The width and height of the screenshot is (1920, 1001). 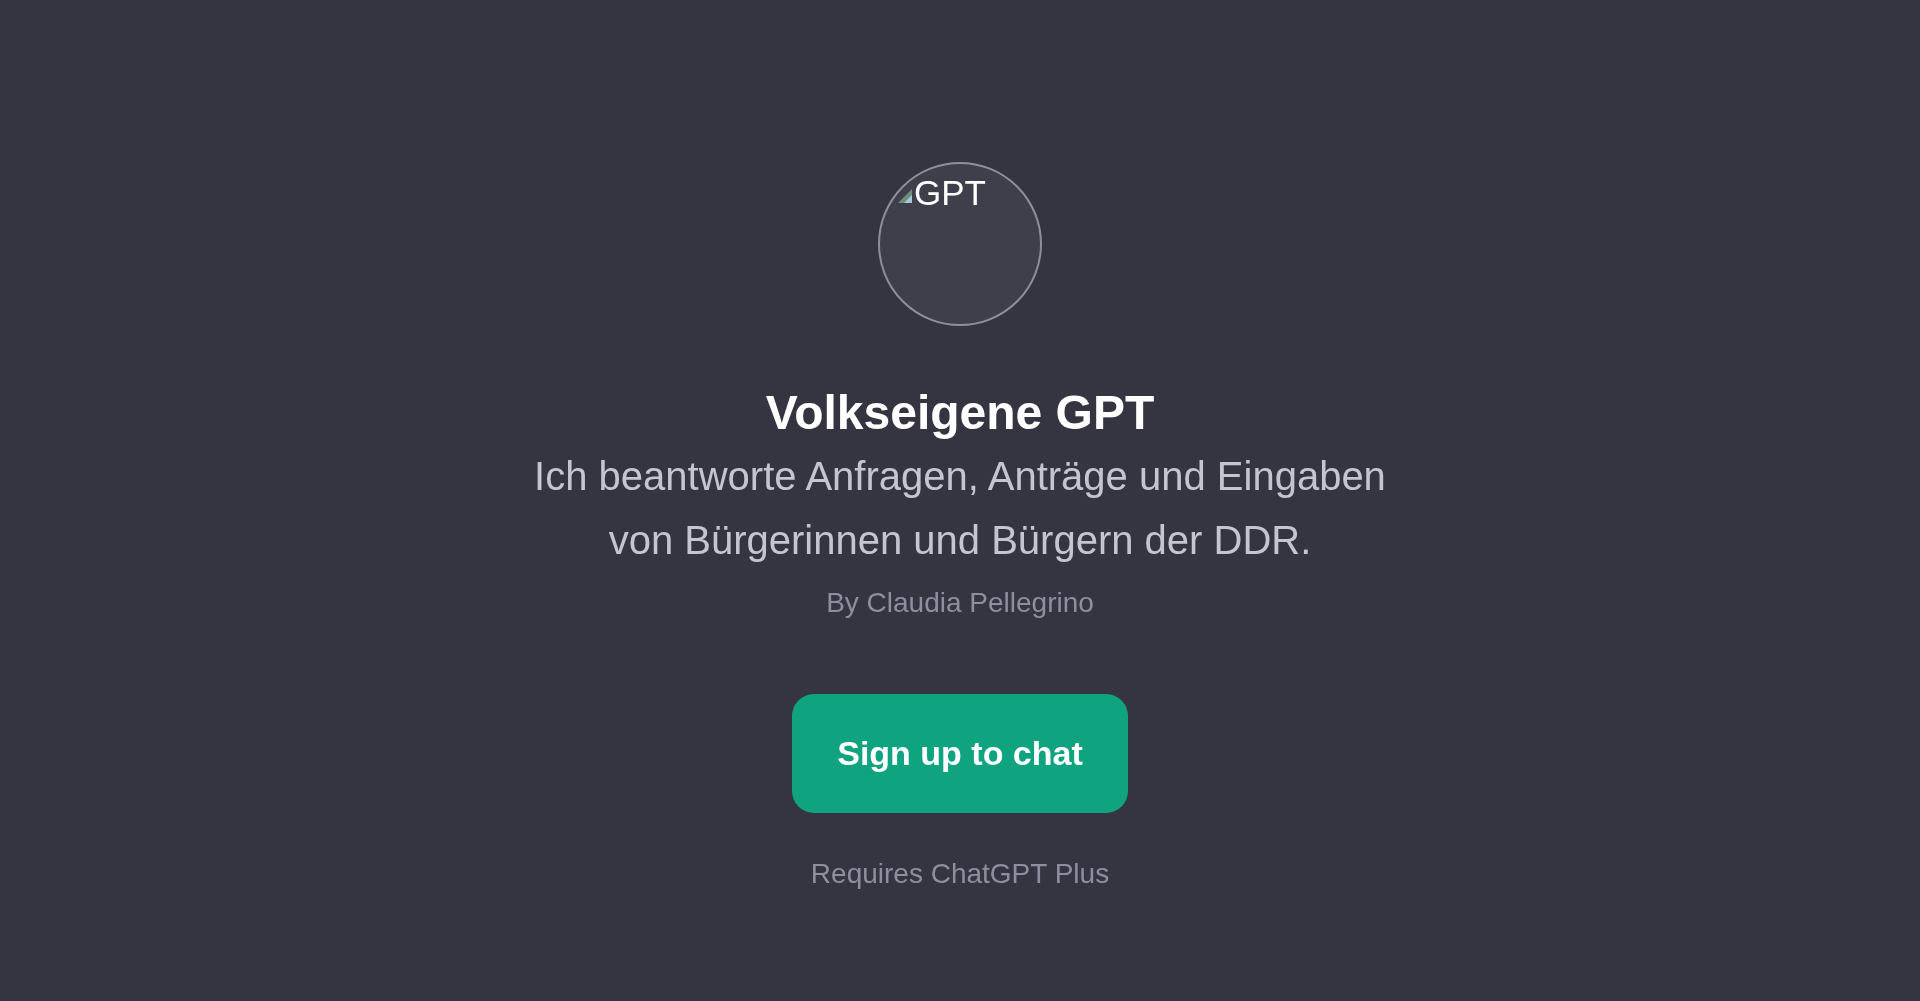 I want to click on requirement-note: Requires ChatGPT Plus, so click(x=960, y=873).